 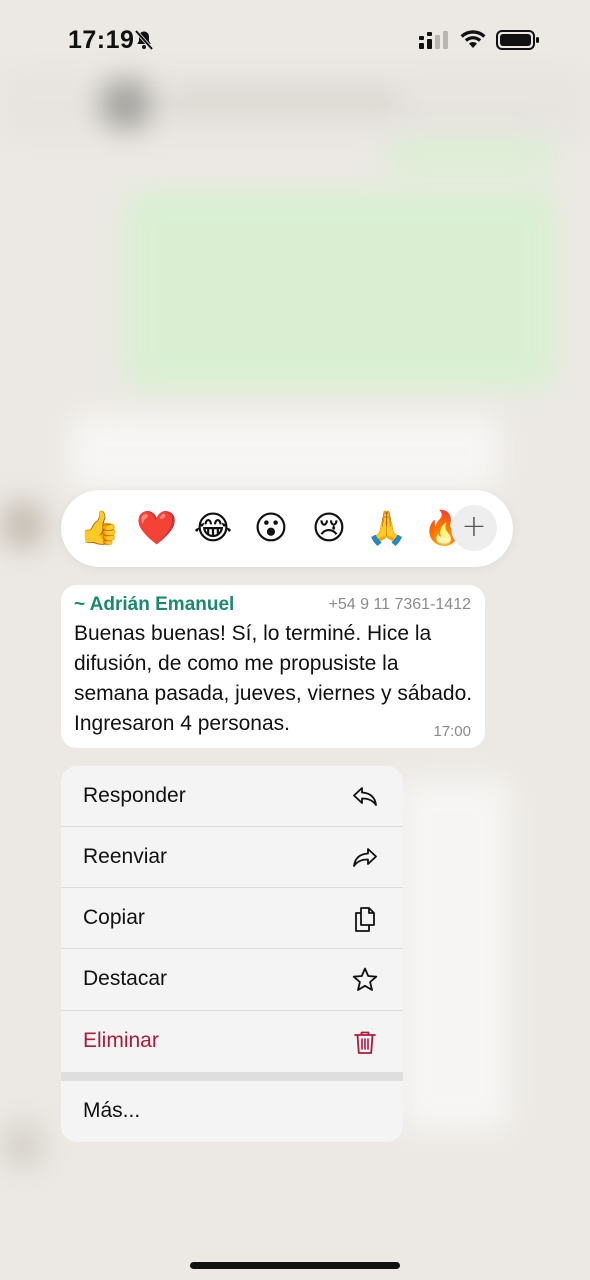 I want to click on menu-item-label: Reenviar, so click(x=125, y=856).